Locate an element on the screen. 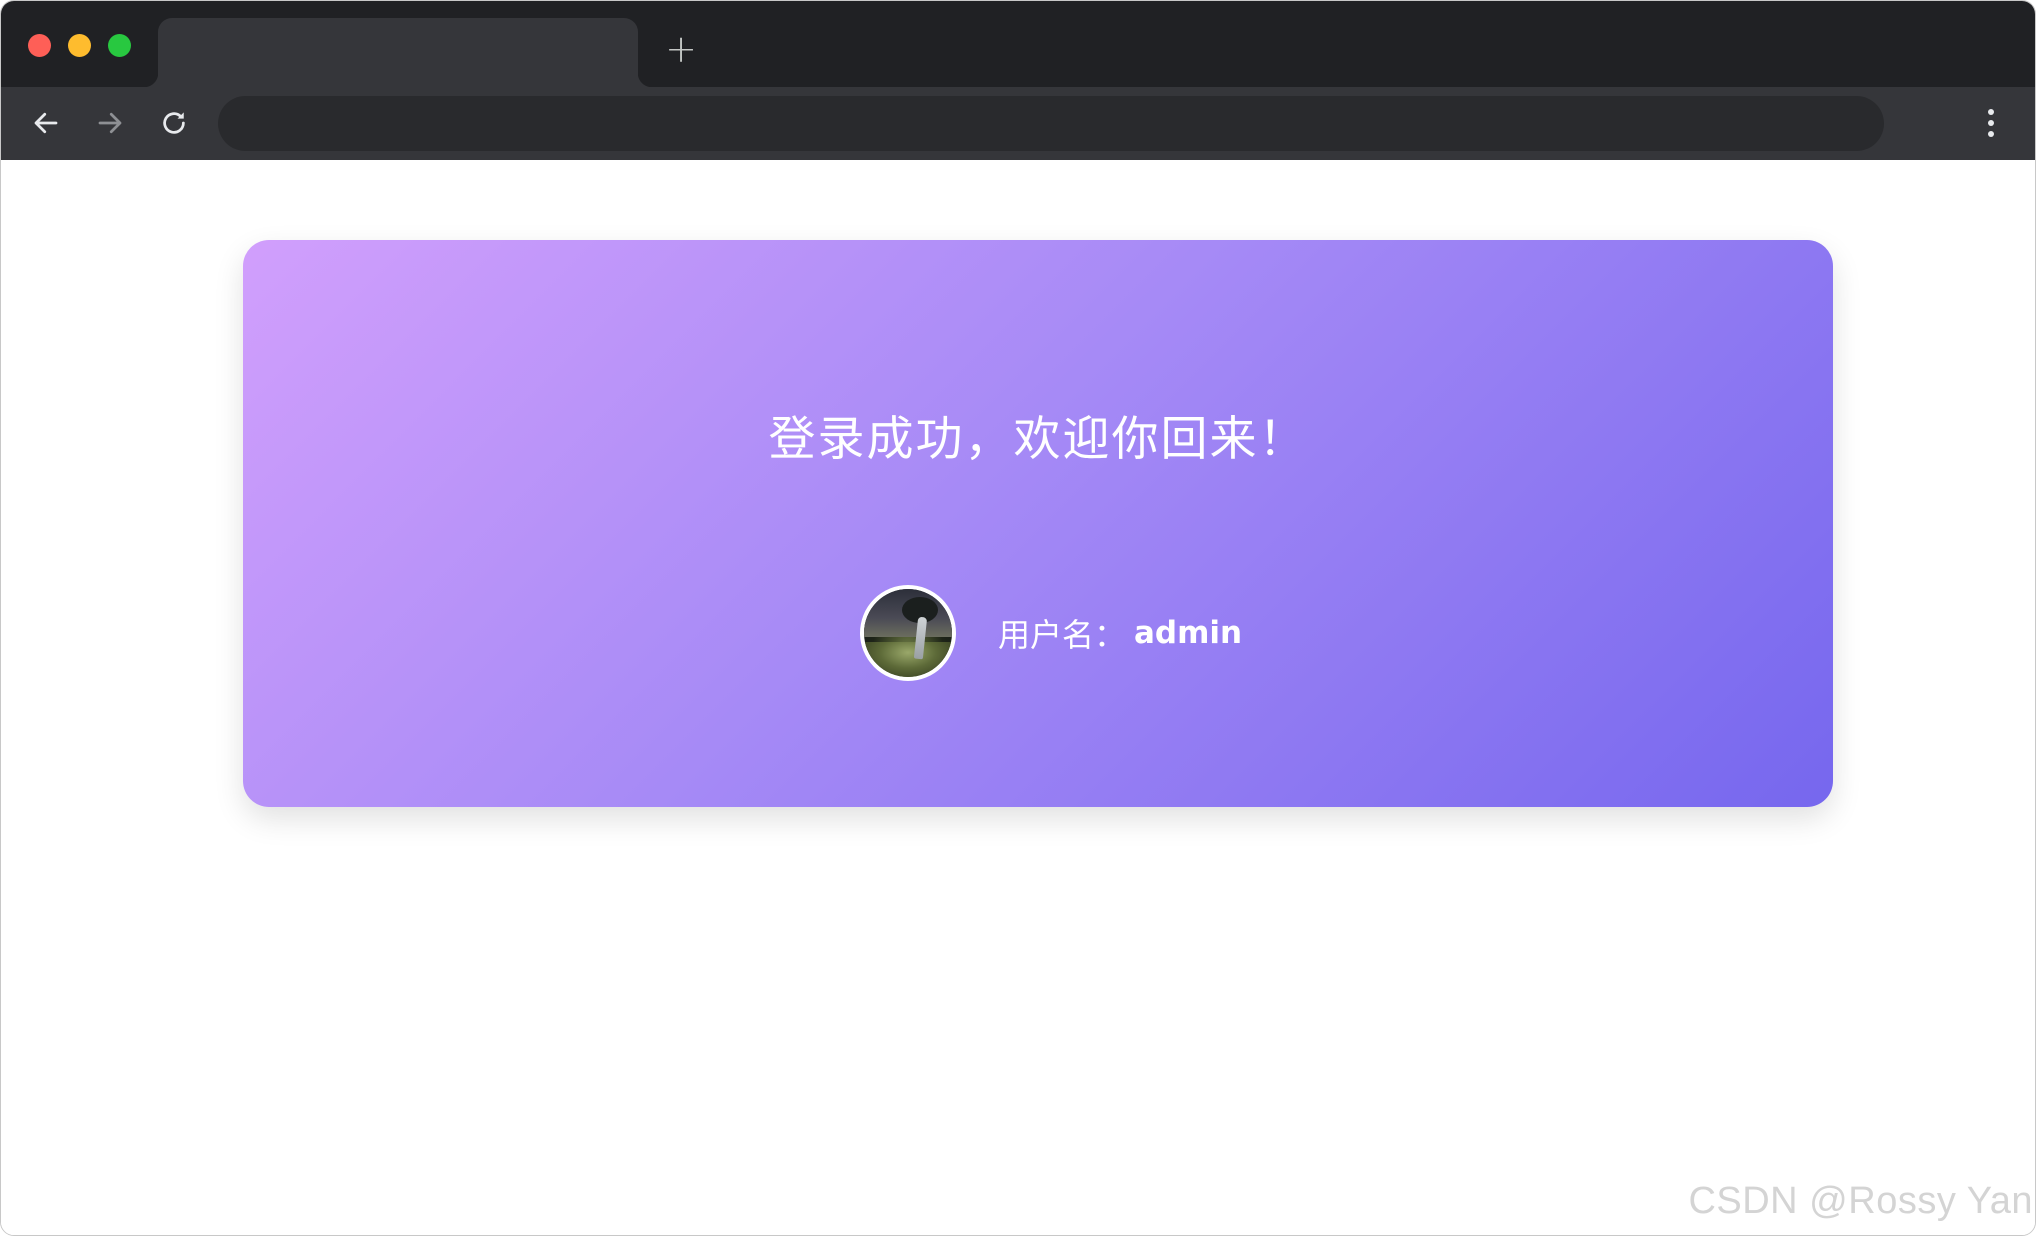  tab-strip: + is located at coordinates (1018, 44).